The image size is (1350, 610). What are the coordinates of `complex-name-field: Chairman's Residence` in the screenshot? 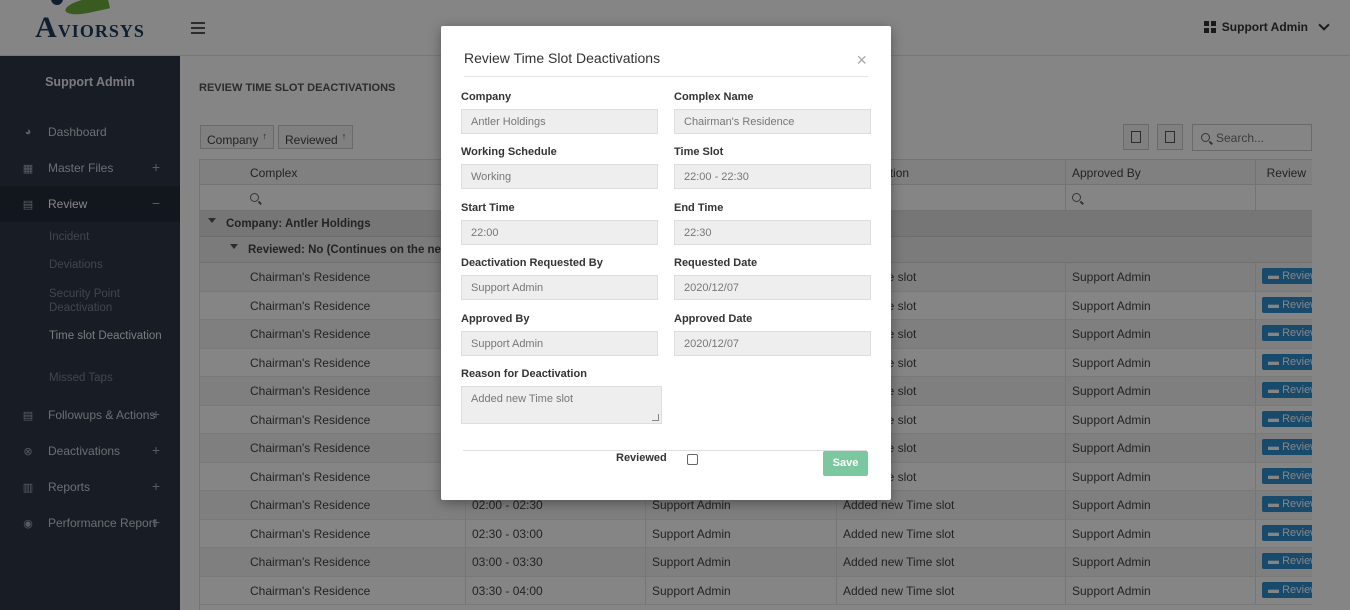 It's located at (772, 121).